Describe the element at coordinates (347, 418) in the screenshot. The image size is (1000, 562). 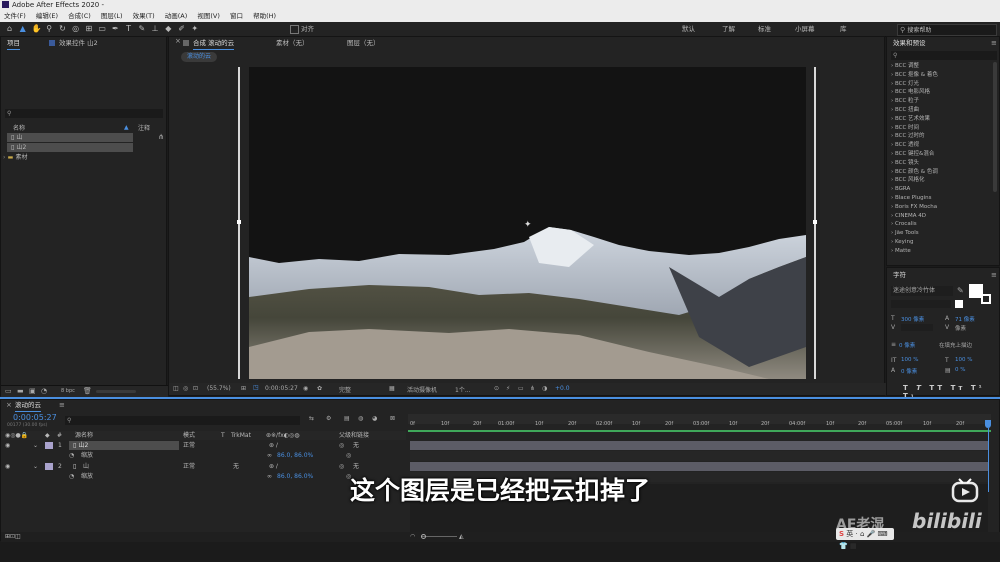
I see `shy-layers-icon: ▤` at that location.